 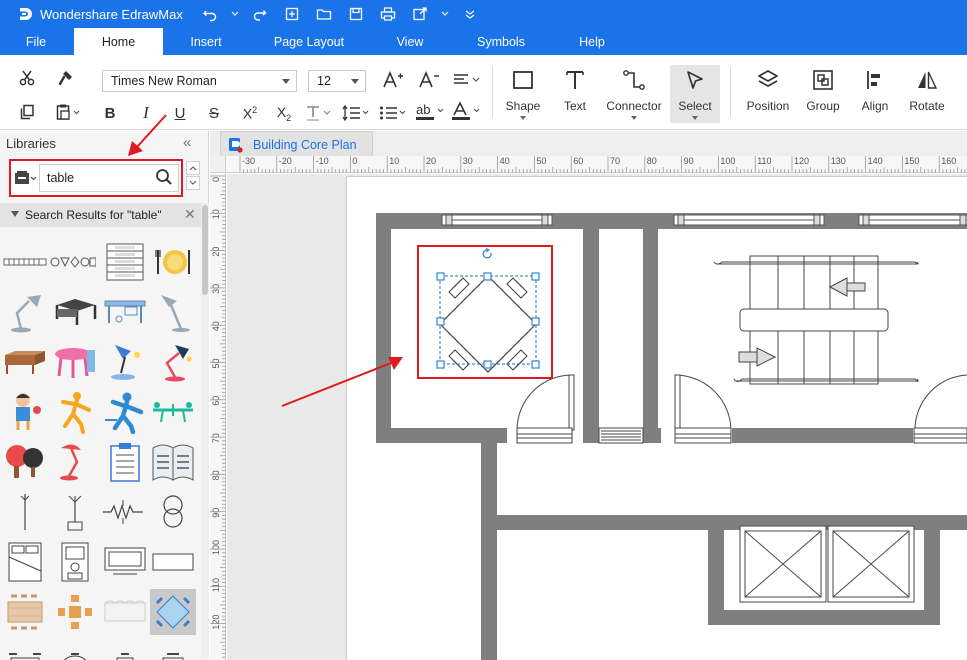 What do you see at coordinates (356, 14) in the screenshot?
I see `save-icon` at bounding box center [356, 14].